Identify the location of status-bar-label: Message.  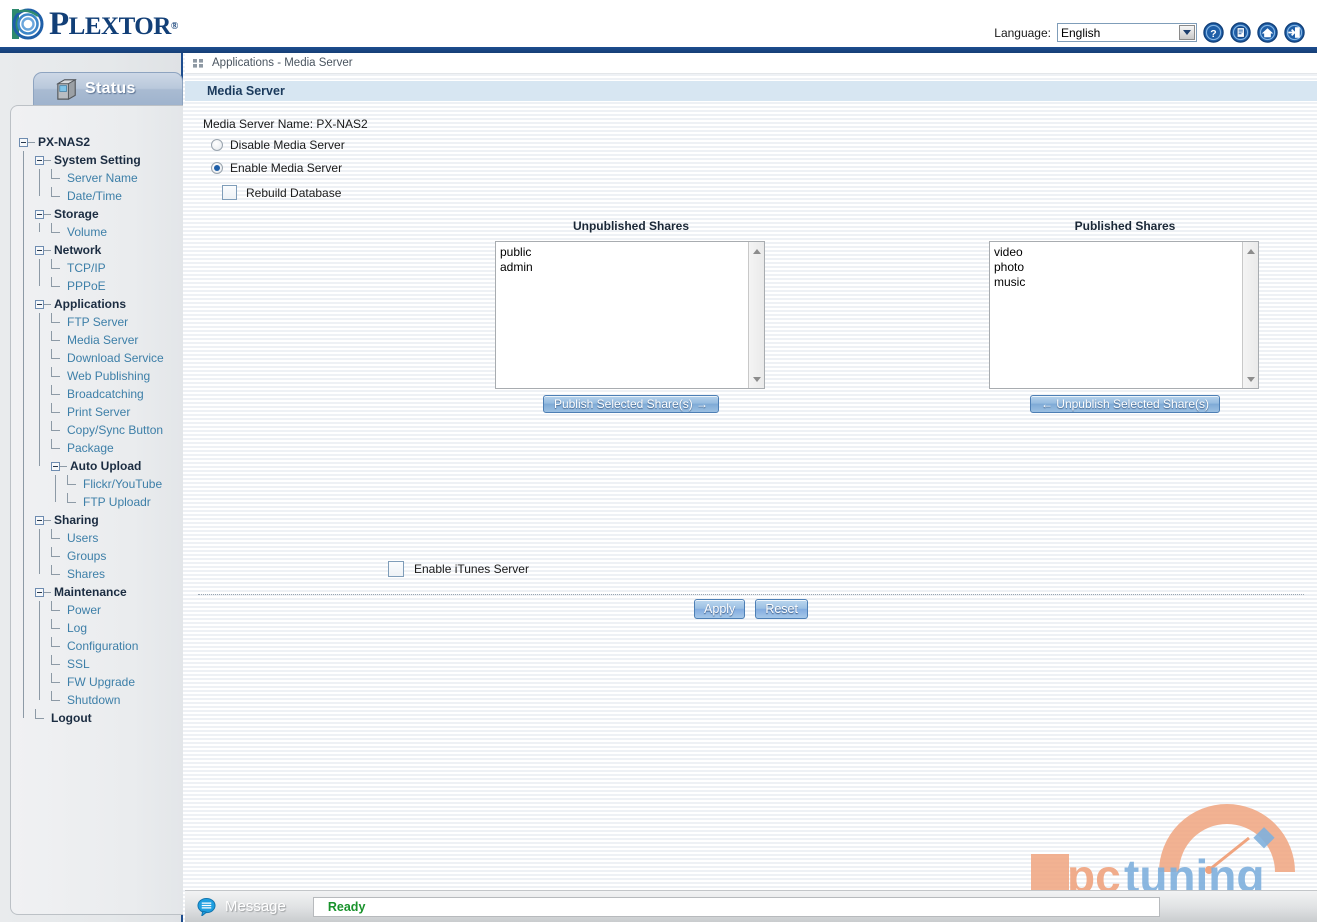
(255, 906).